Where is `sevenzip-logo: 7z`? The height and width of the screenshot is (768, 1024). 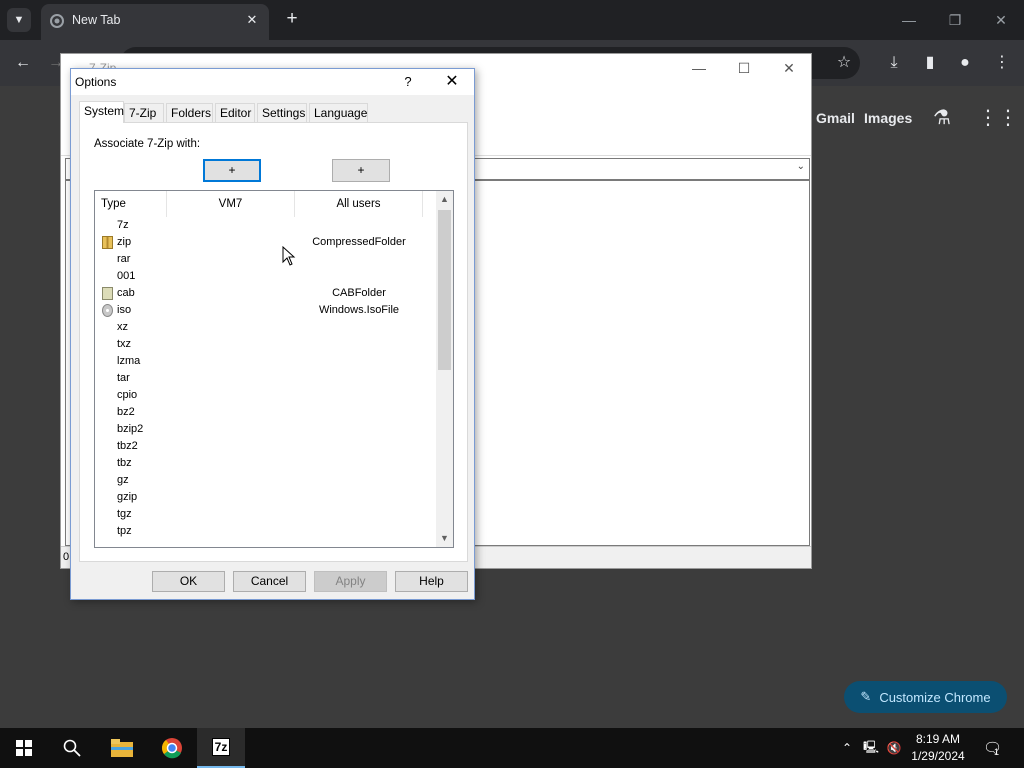 sevenzip-logo: 7z is located at coordinates (221, 747).